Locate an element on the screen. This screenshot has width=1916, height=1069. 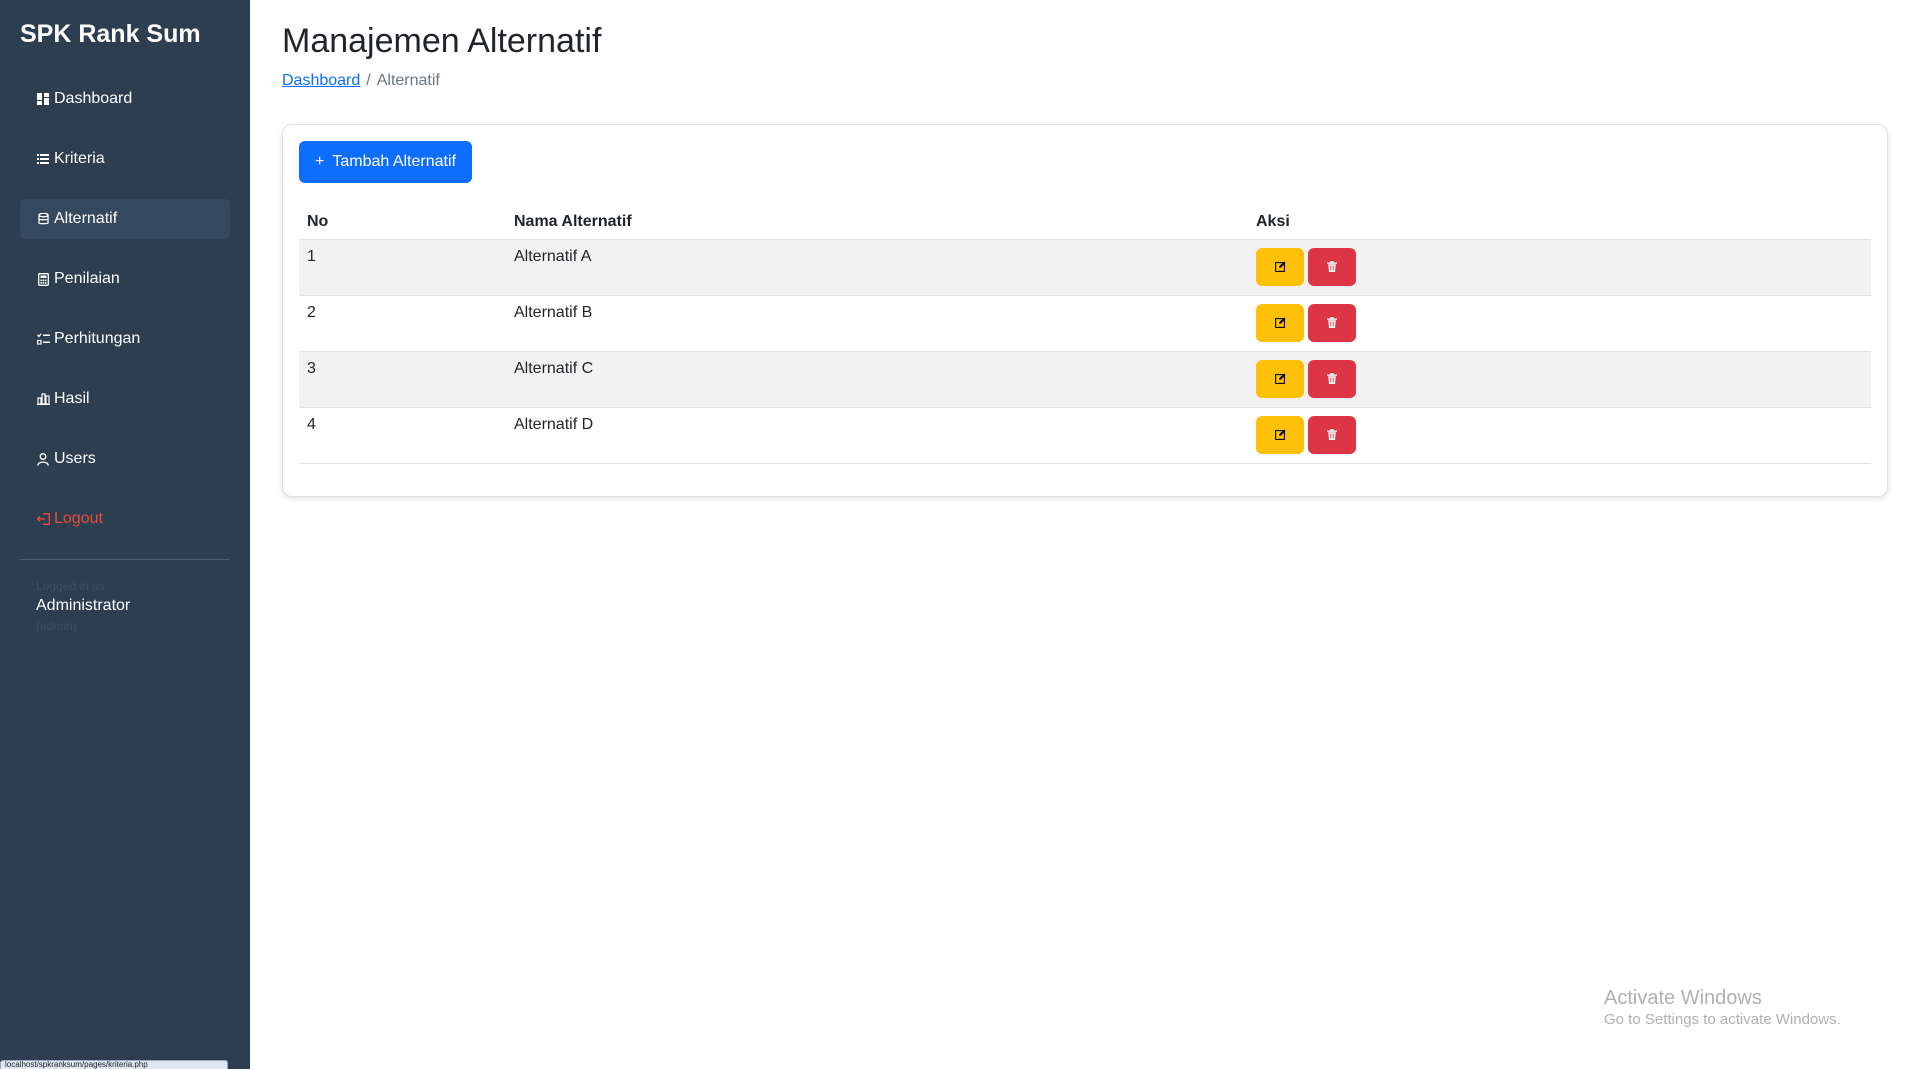
sidebar-item-hasil: Hasil is located at coordinates (125, 399).